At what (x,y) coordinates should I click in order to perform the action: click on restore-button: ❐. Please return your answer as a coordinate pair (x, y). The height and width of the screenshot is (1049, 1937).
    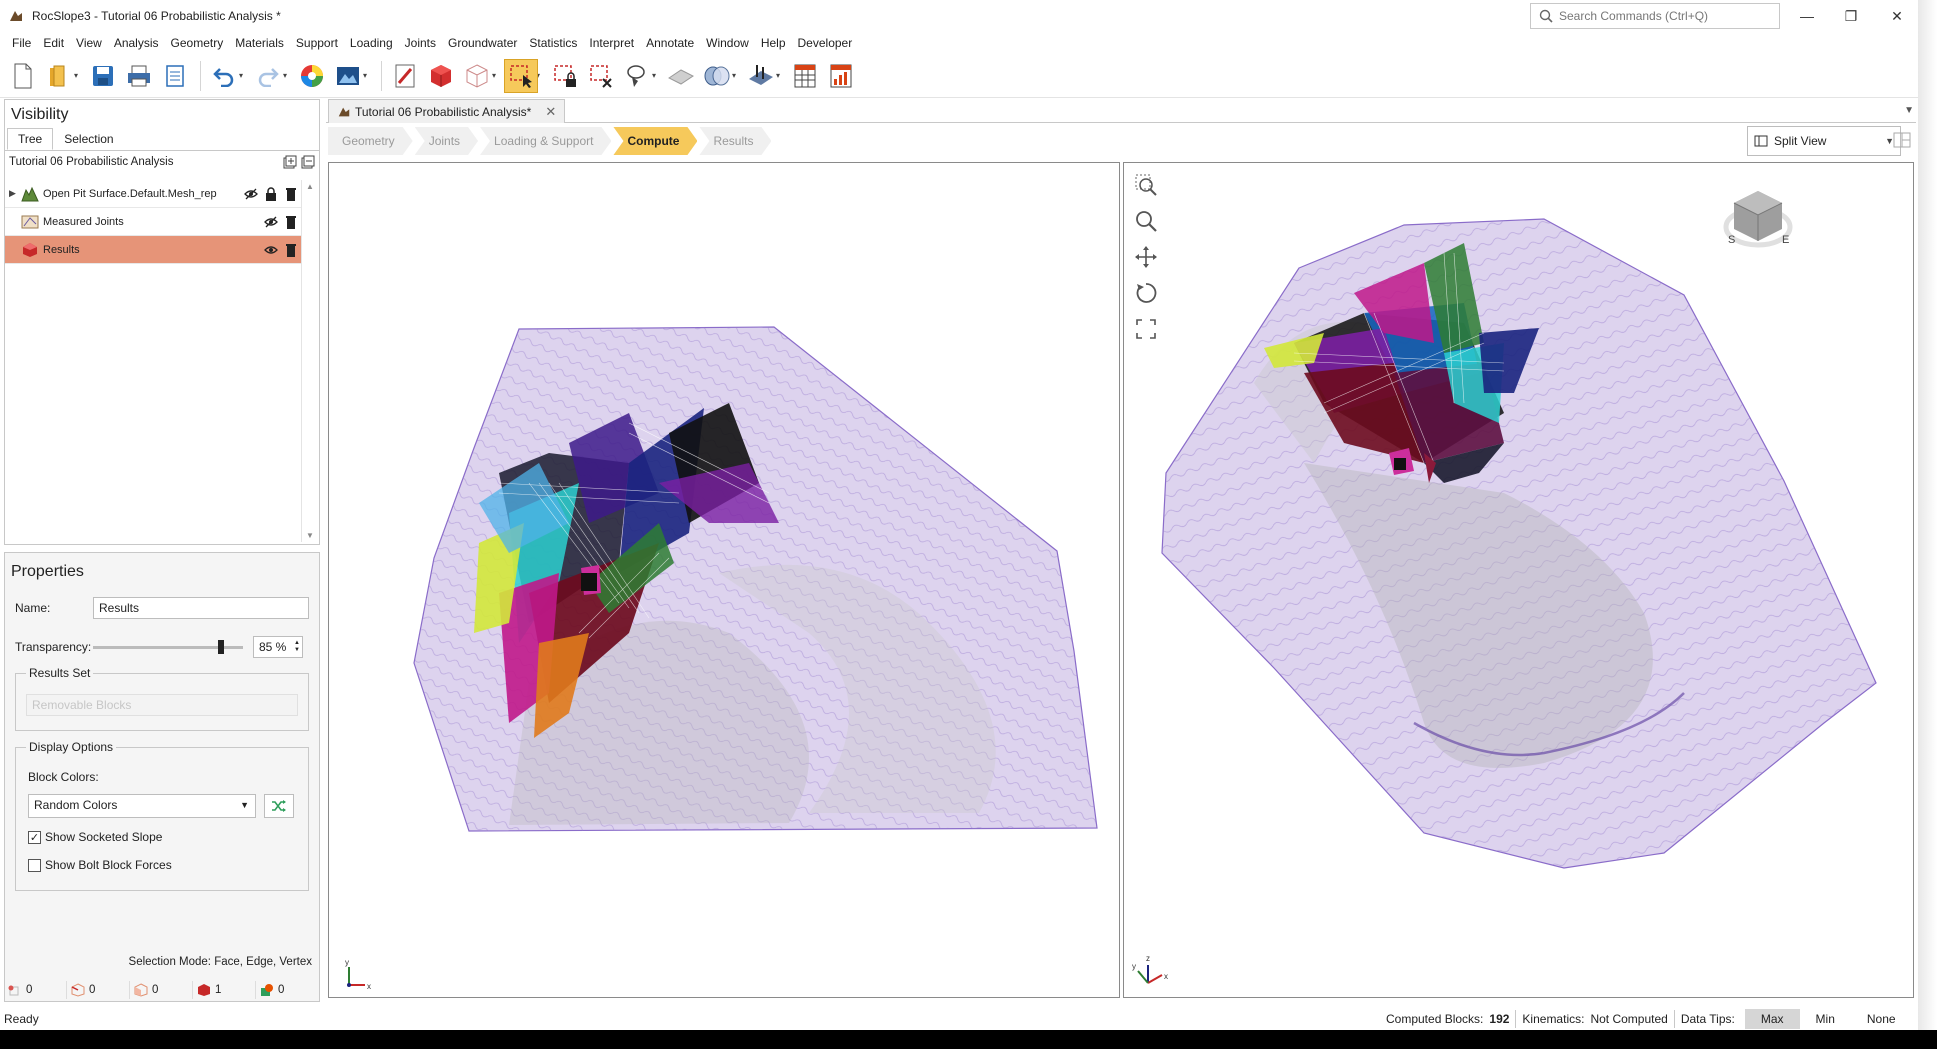
    Looking at the image, I should click on (1851, 16).